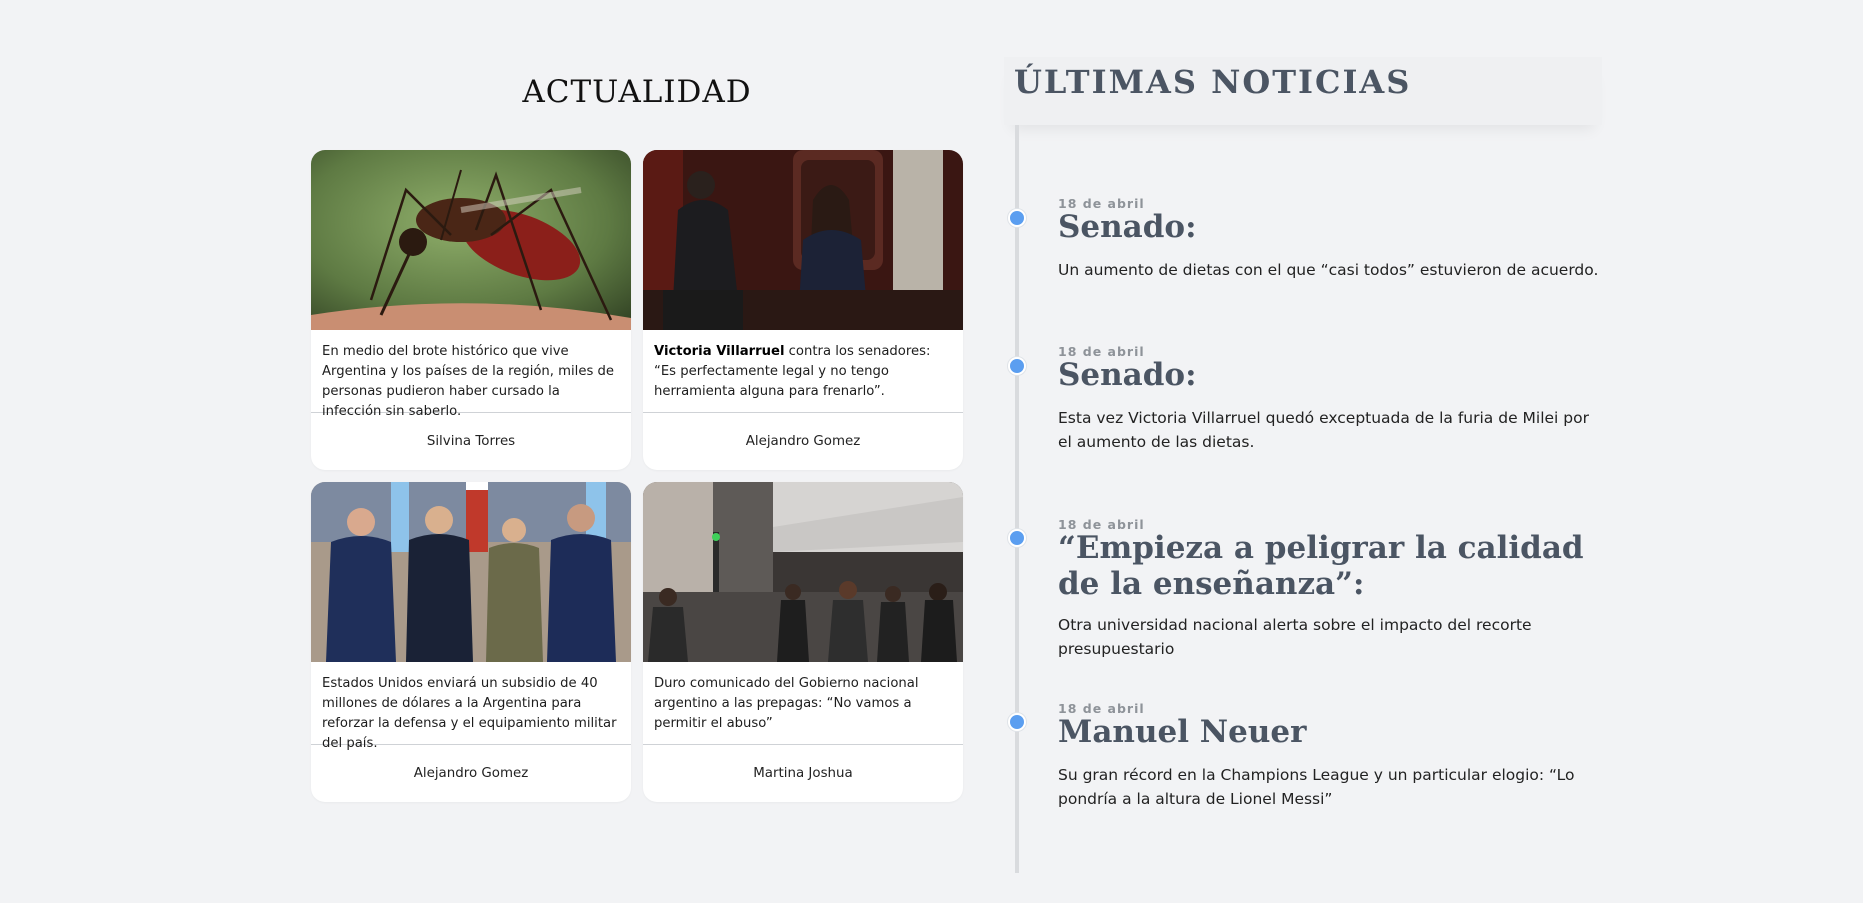  I want to click on street-image, so click(803, 572).